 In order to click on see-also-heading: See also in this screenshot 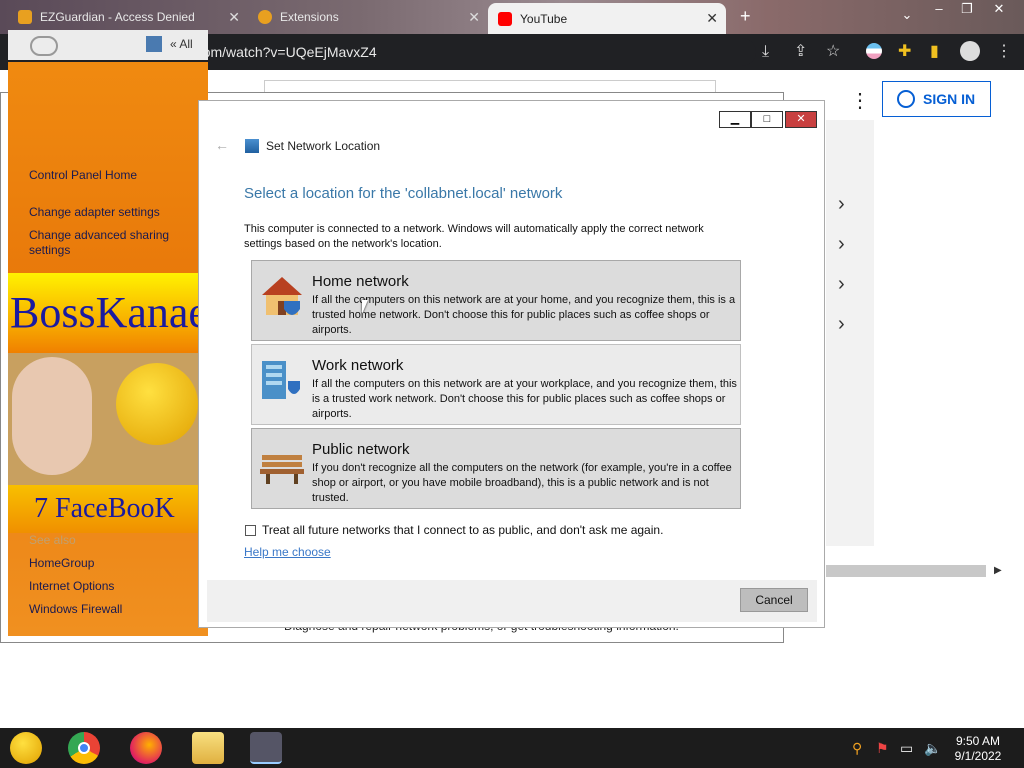, I will do `click(52, 540)`.